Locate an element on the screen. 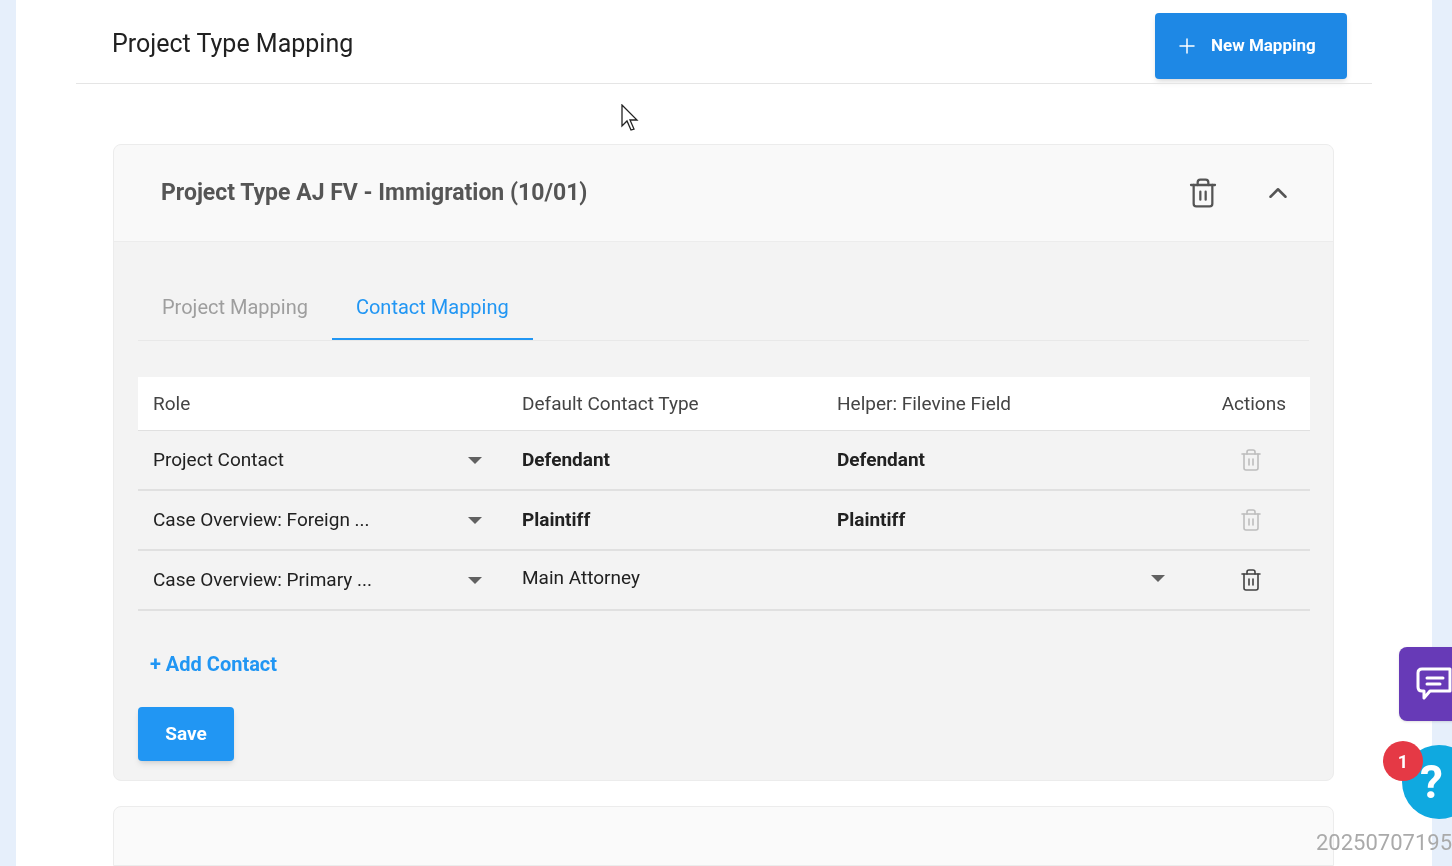 This screenshot has height=866, width=1452. mapping-title: Project Type AJ FV - Immigration (10/01) is located at coordinates (375, 193).